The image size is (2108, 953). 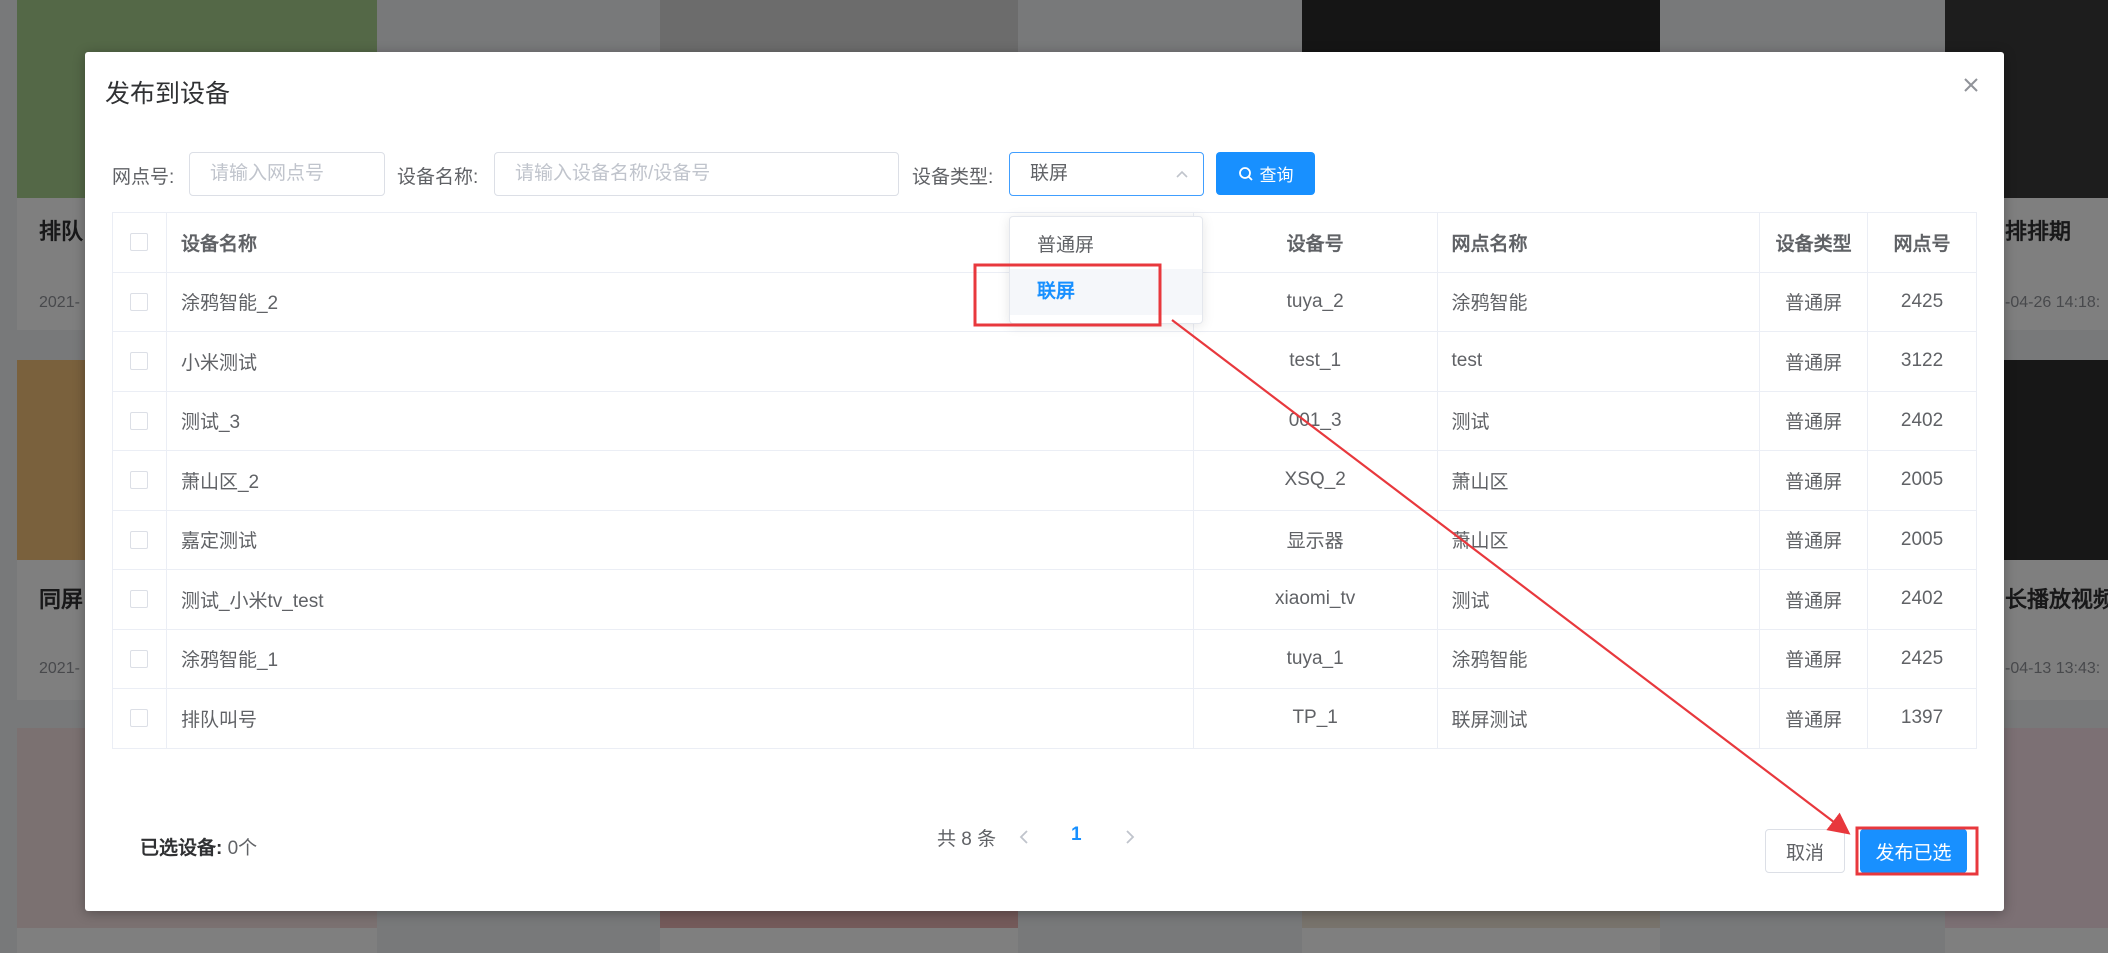 I want to click on cell-device-number: 显示器, so click(x=1316, y=539).